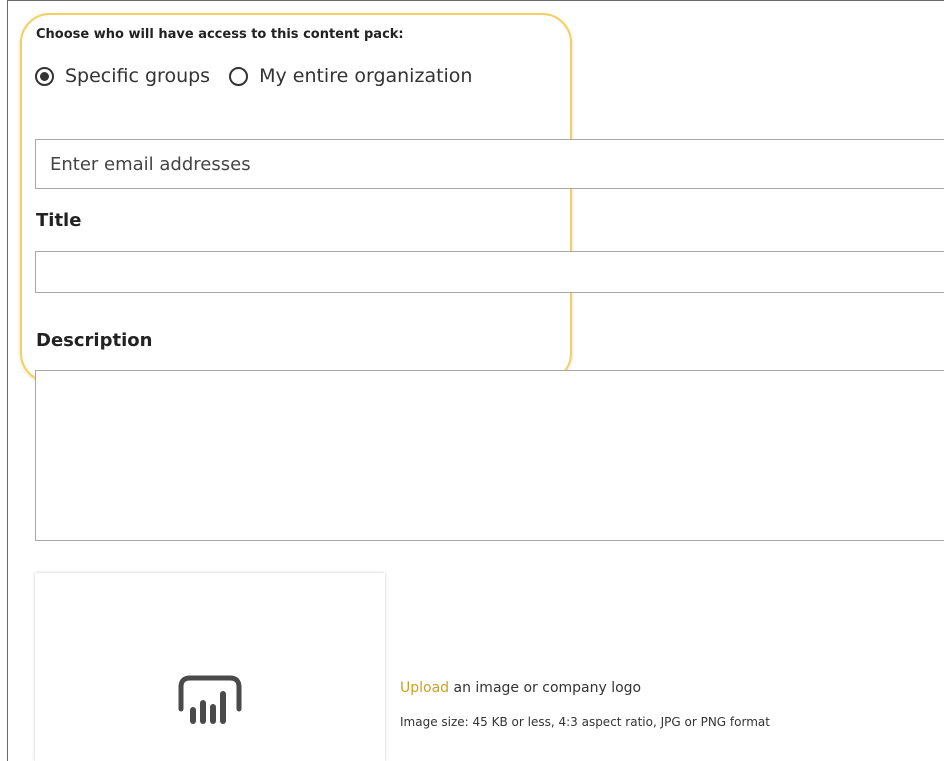 Image resolution: width=944 pixels, height=761 pixels. I want to click on upload-link: Upload, so click(424, 688).